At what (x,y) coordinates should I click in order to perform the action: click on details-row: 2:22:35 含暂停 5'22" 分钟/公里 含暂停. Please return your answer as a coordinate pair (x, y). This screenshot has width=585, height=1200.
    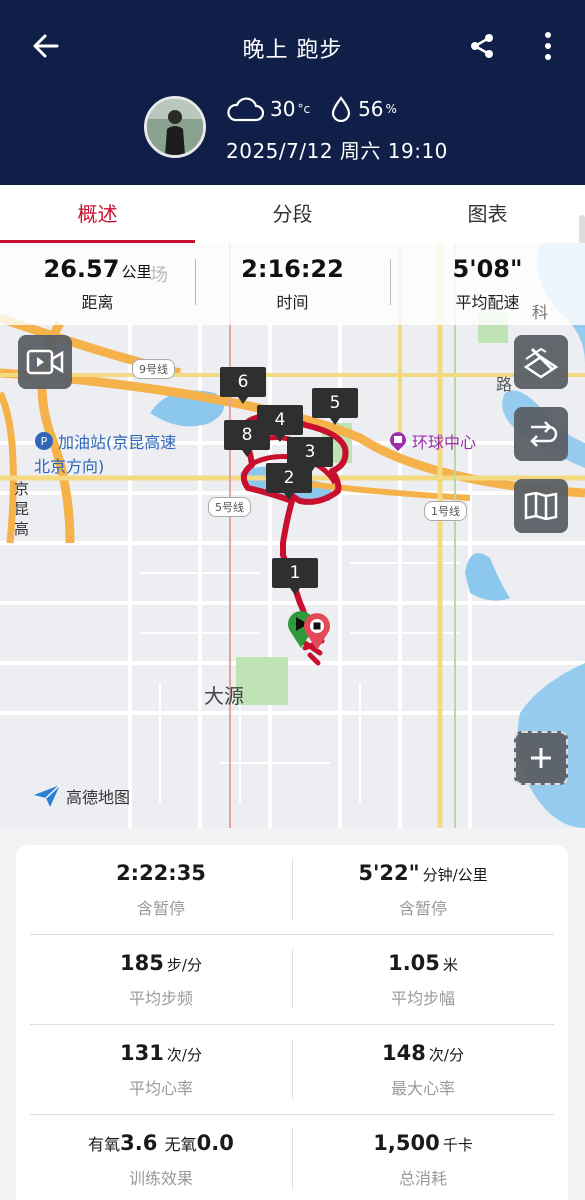
    Looking at the image, I should click on (292, 890).